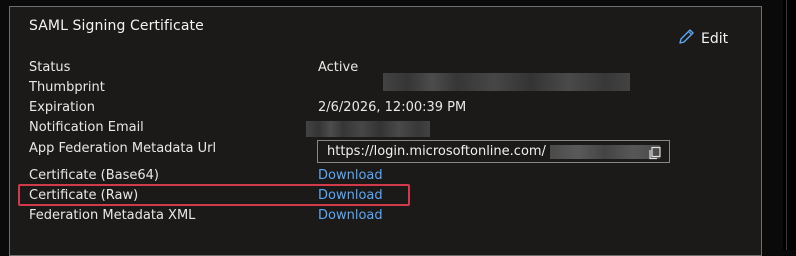 This screenshot has width=796, height=256. What do you see at coordinates (116, 26) in the screenshot?
I see `card-title: SAML Signing Certificate` at bounding box center [116, 26].